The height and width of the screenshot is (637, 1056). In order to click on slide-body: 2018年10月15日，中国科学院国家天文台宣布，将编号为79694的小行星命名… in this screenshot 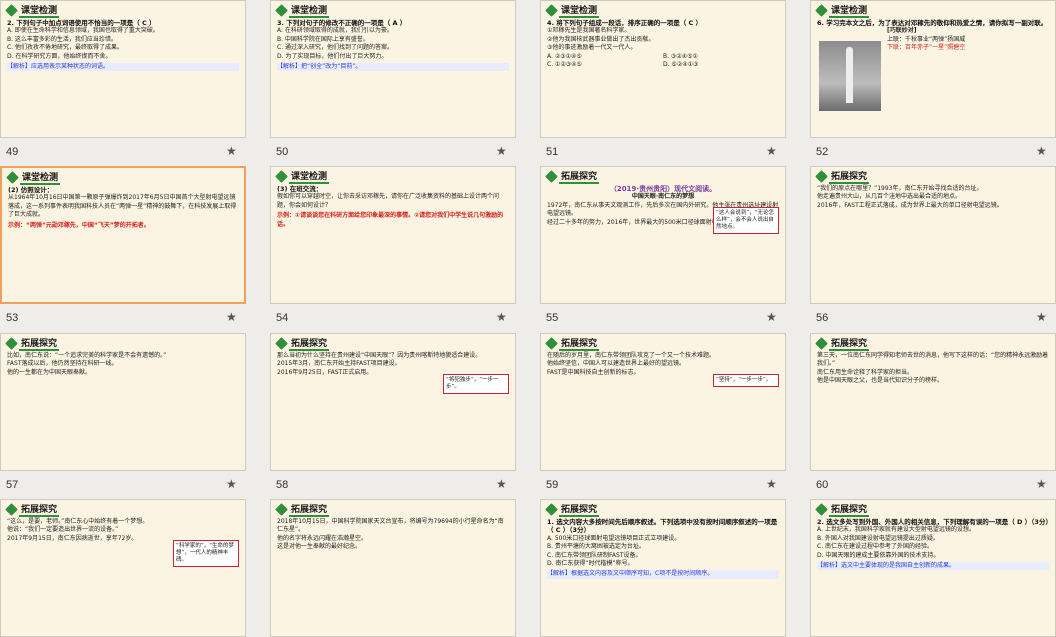, I will do `click(393, 575)`.